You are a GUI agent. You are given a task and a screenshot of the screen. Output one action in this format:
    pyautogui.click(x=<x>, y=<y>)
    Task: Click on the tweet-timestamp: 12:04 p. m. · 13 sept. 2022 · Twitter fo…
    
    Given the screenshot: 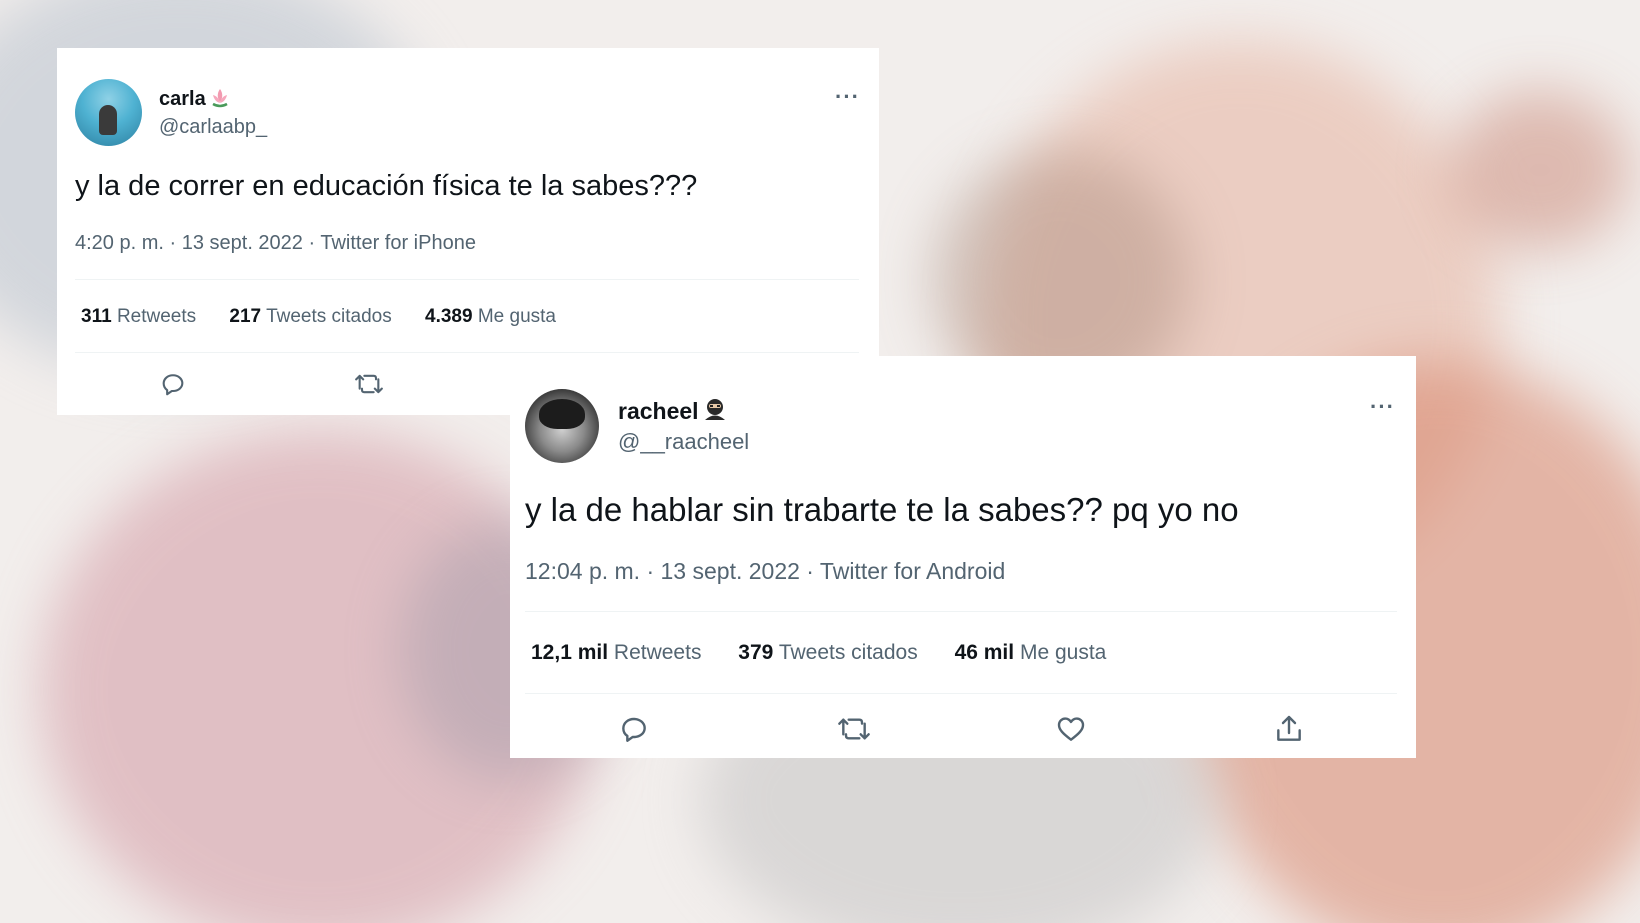 What is the action you would take?
    pyautogui.click(x=765, y=571)
    